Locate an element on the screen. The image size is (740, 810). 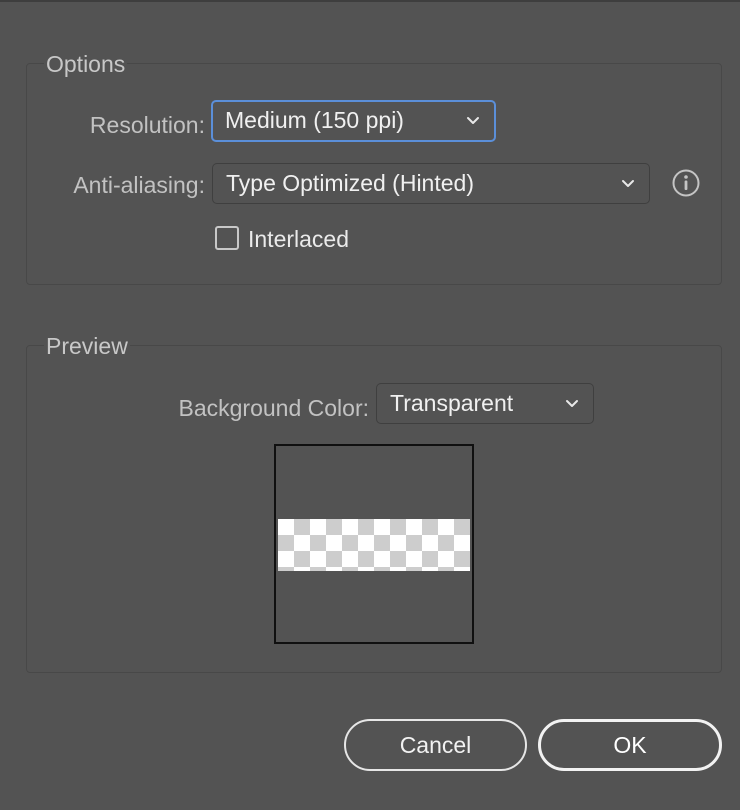
preview-canvas is located at coordinates (374, 544).